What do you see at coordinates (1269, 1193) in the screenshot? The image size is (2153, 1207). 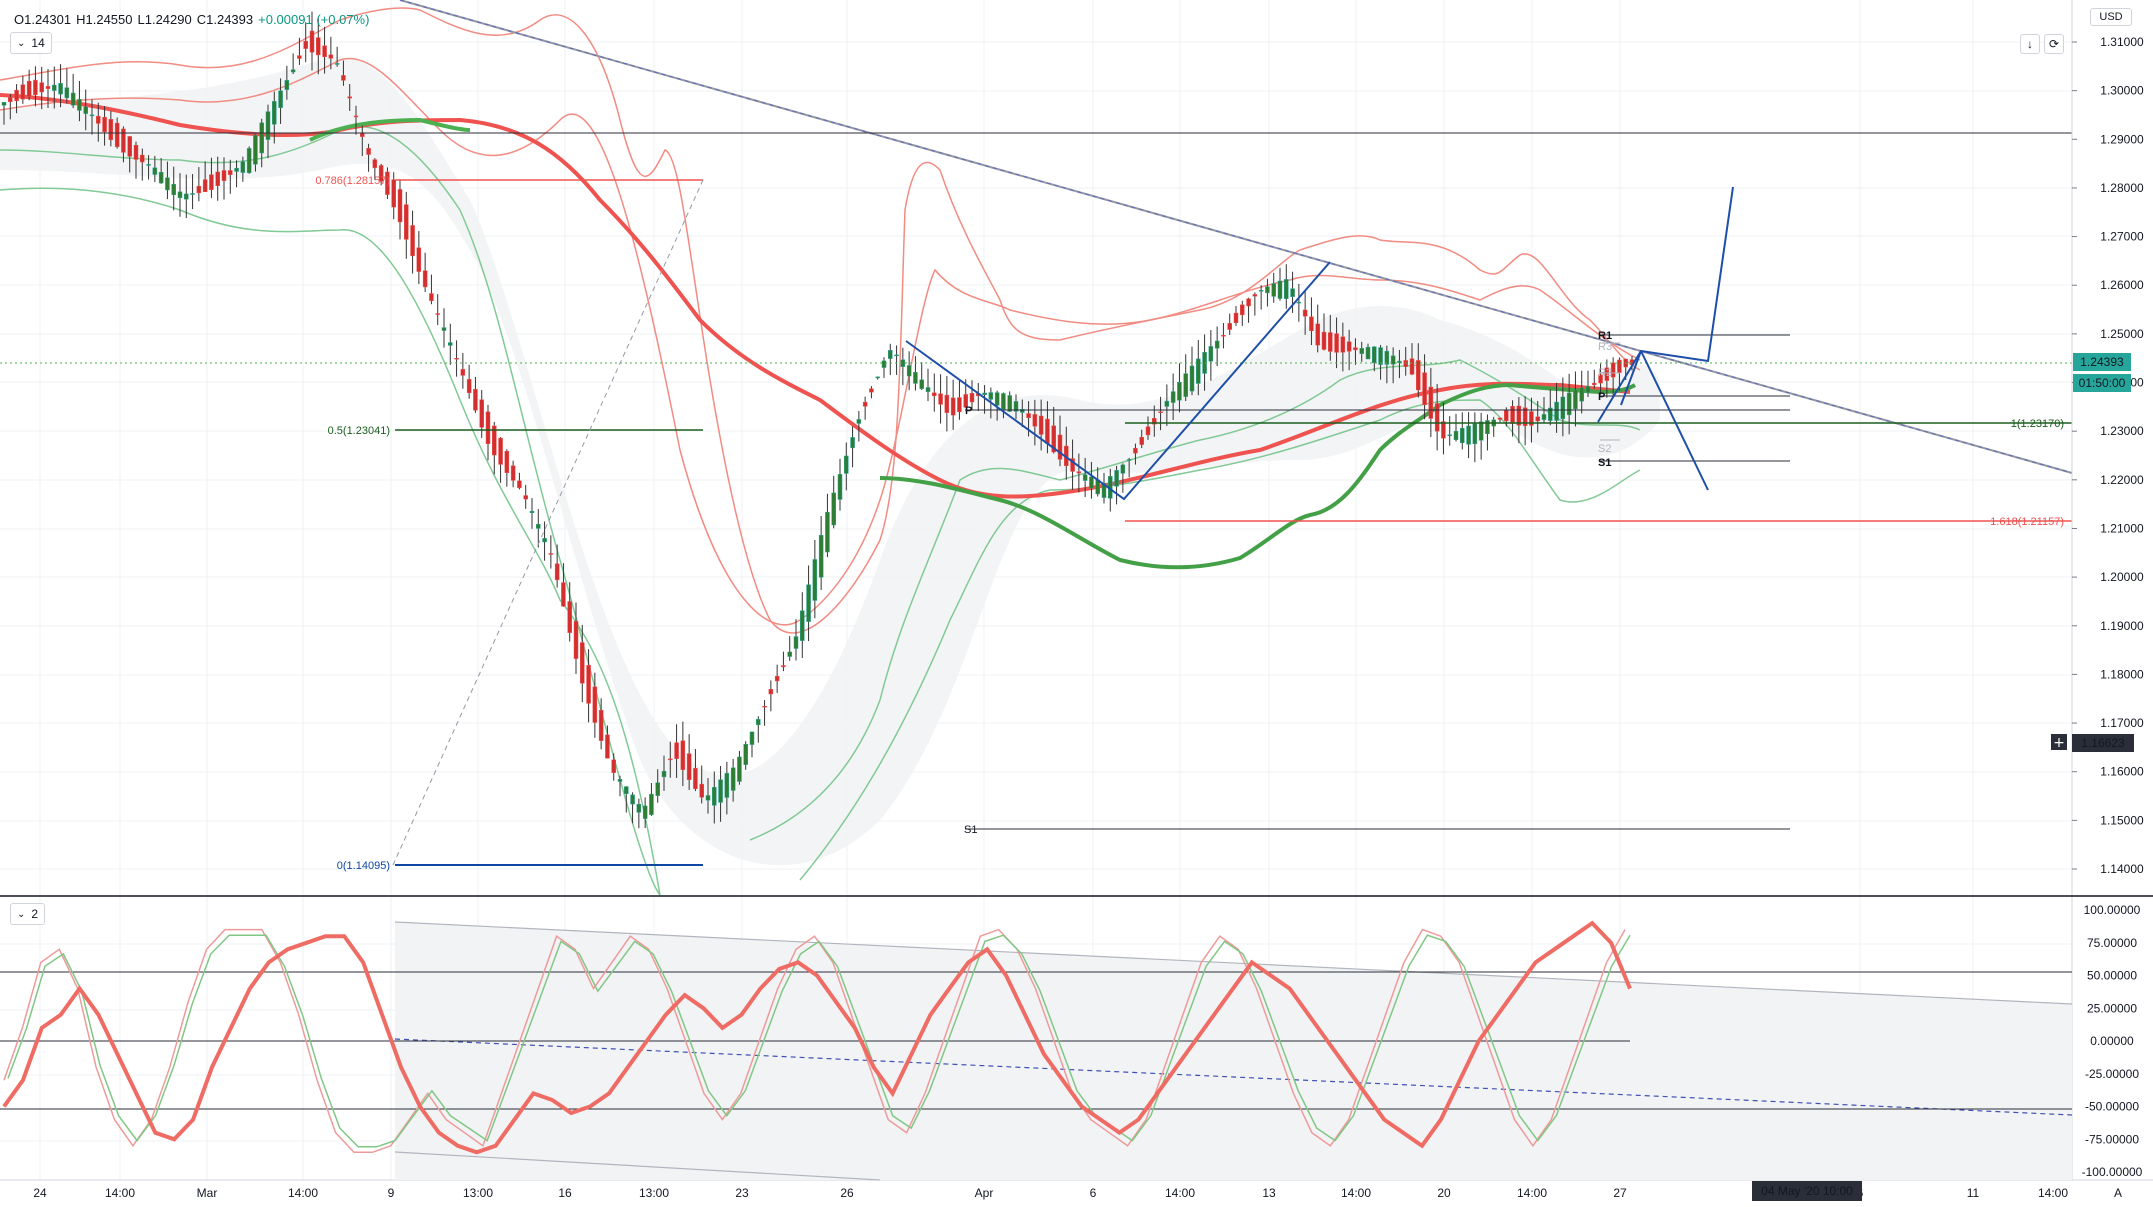 I see `time-tick: 13` at bounding box center [1269, 1193].